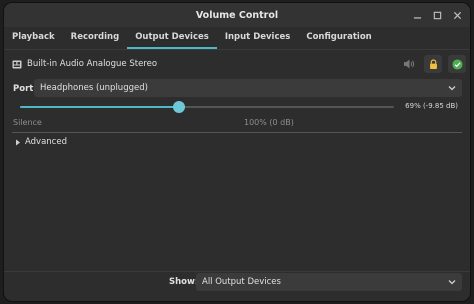  What do you see at coordinates (207, 107) in the screenshot?
I see `volume-slider` at bounding box center [207, 107].